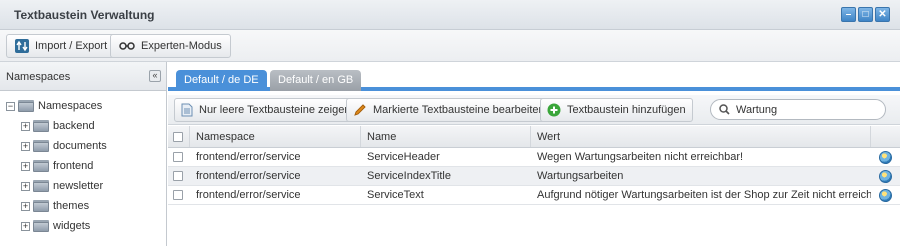  What do you see at coordinates (71, 206) in the screenshot?
I see `tree-item-label: themes` at bounding box center [71, 206].